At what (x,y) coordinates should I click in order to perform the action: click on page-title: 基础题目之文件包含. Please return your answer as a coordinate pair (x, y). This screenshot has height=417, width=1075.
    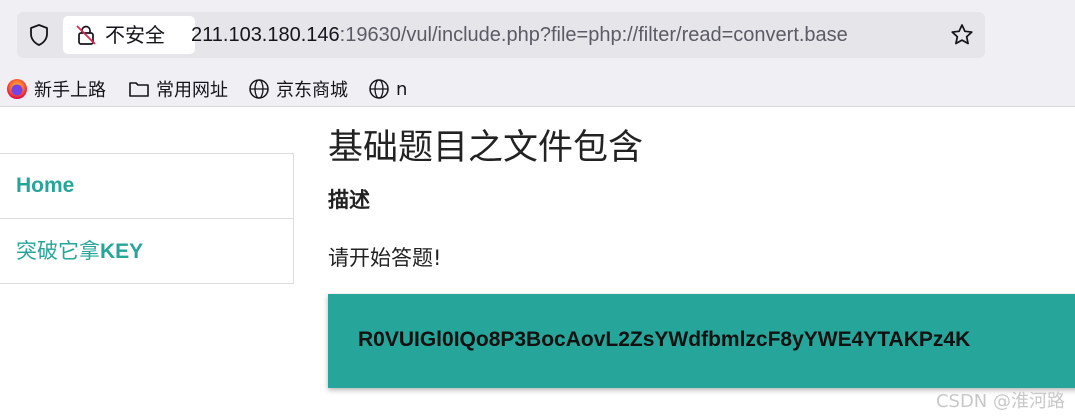
    Looking at the image, I should click on (486, 148).